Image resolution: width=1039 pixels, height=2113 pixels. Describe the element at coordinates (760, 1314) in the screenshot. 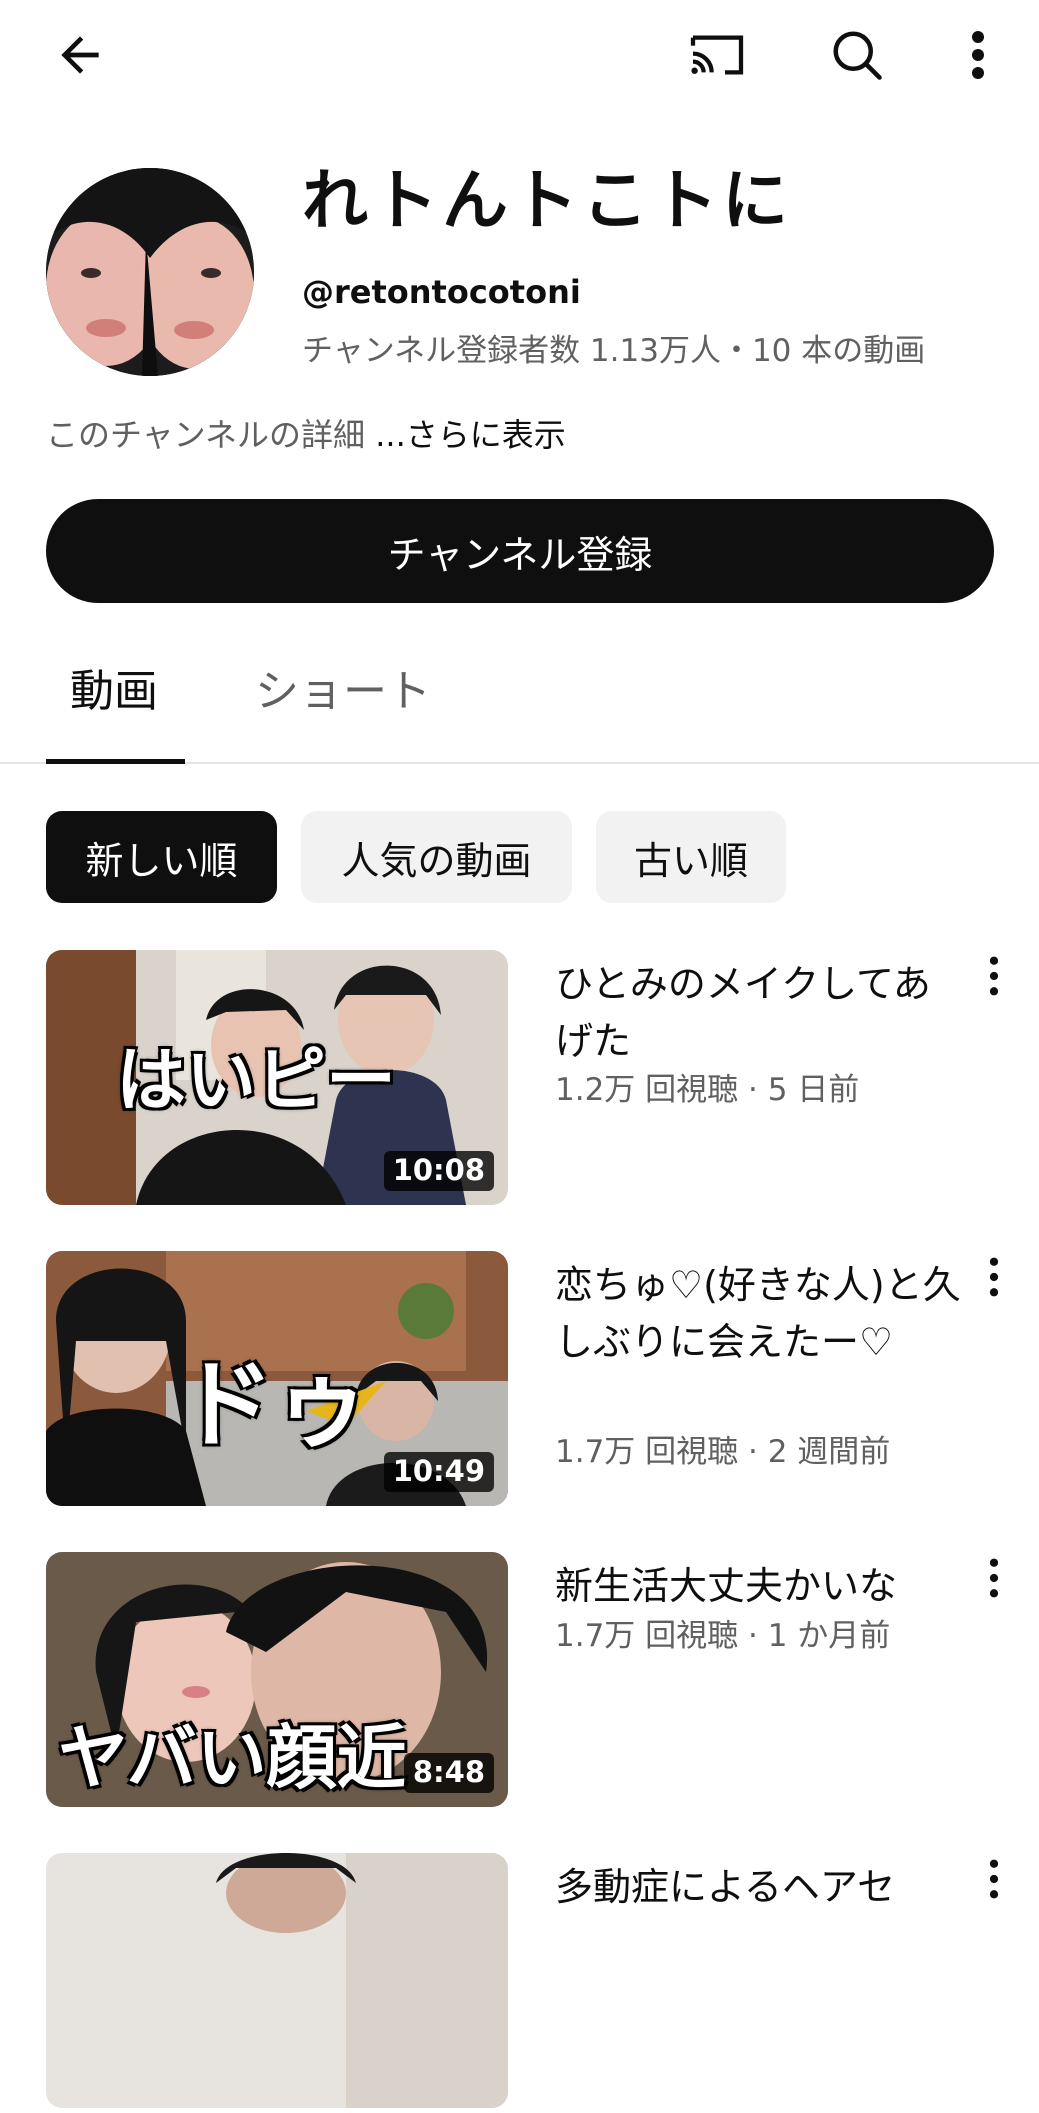

I see `video-title: 恋ちゅ♡(好きな人)と久しぶりに会えたー♡` at that location.